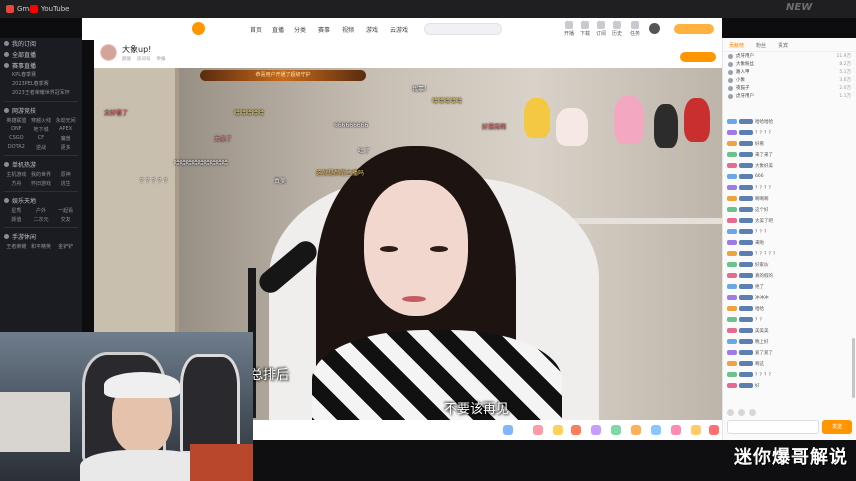 This screenshot has height=481, width=856. What do you see at coordinates (65, 120) in the screenshot?
I see `category-link: 永劫无间` at bounding box center [65, 120].